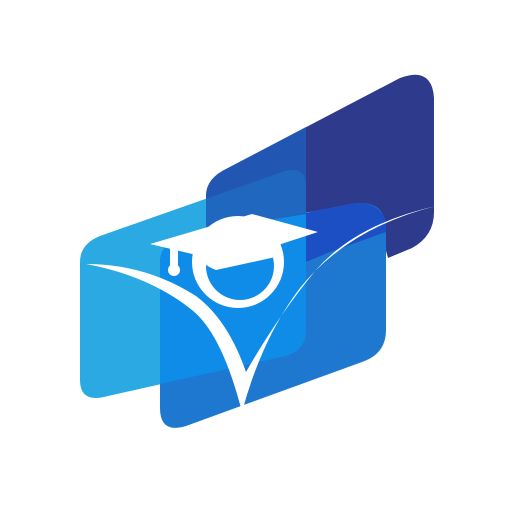  What do you see at coordinates (174, 270) in the screenshot?
I see `tassel-end` at bounding box center [174, 270].